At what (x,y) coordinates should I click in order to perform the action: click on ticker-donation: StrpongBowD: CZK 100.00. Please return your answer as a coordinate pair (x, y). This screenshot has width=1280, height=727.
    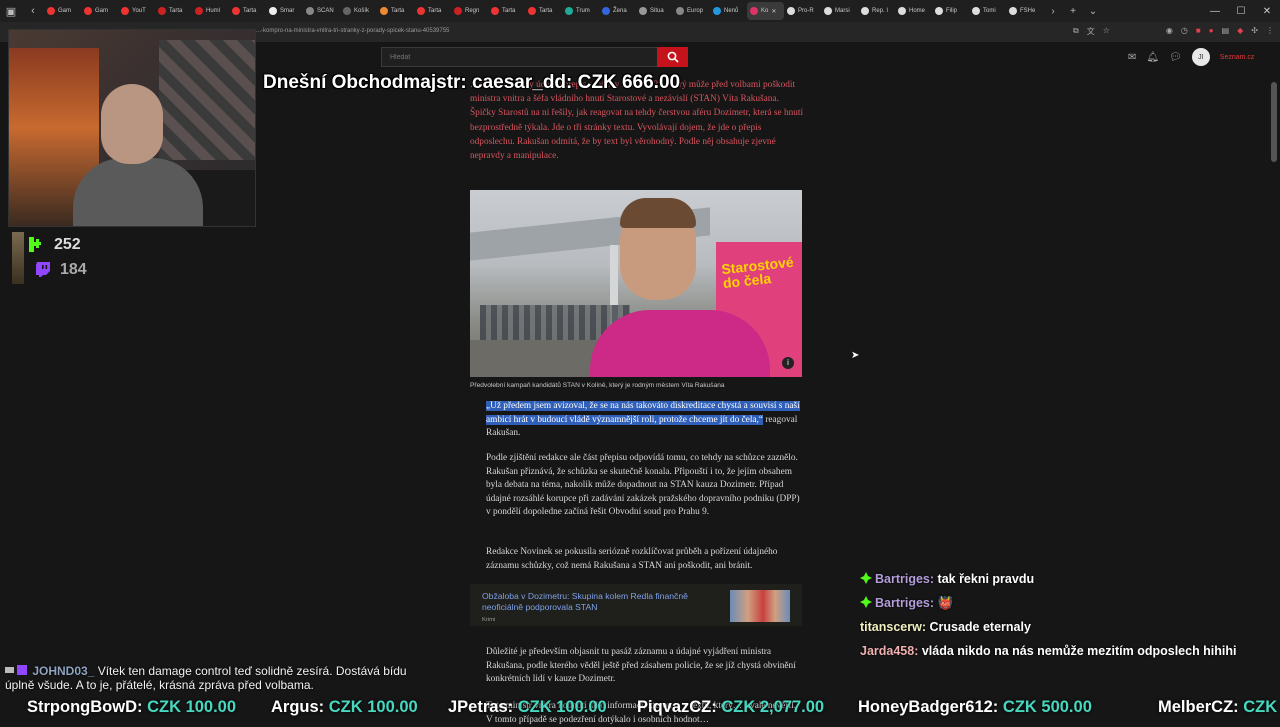
    Looking at the image, I should click on (131, 707).